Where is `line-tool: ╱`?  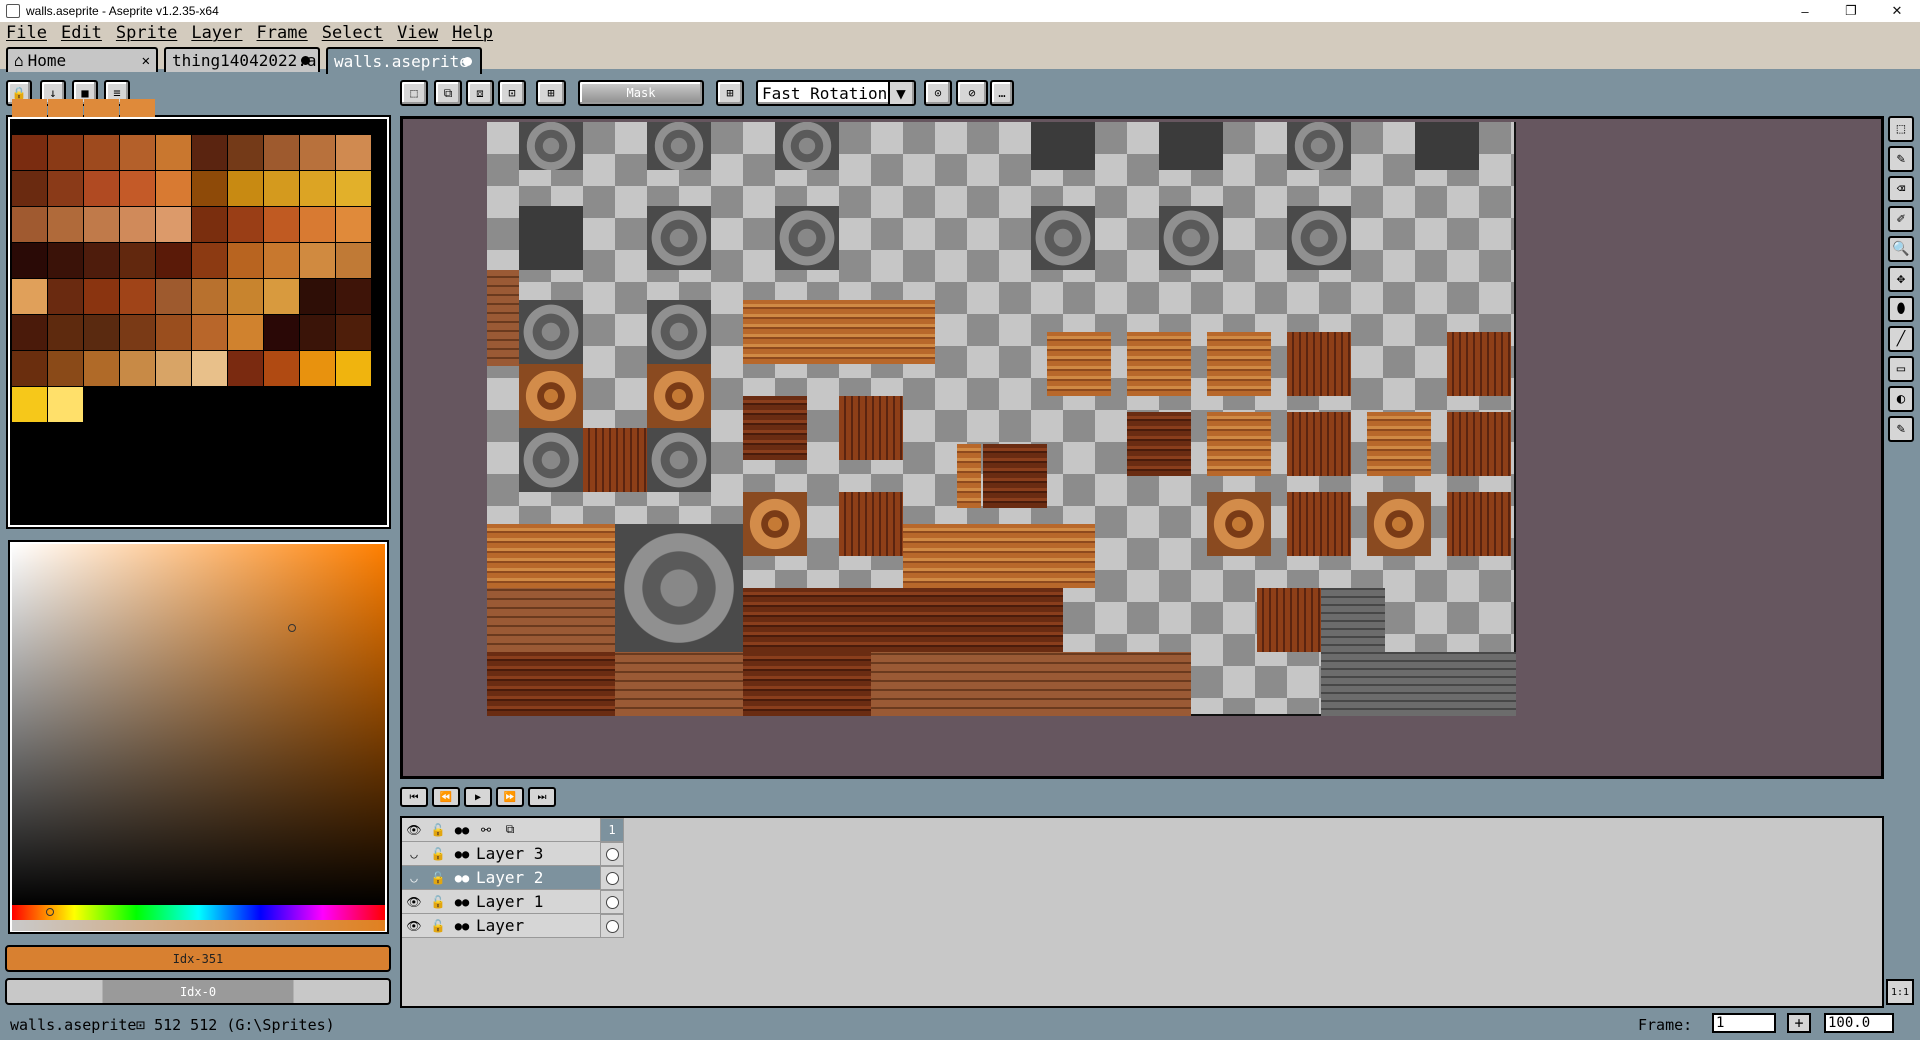
line-tool: ╱ is located at coordinates (1901, 339).